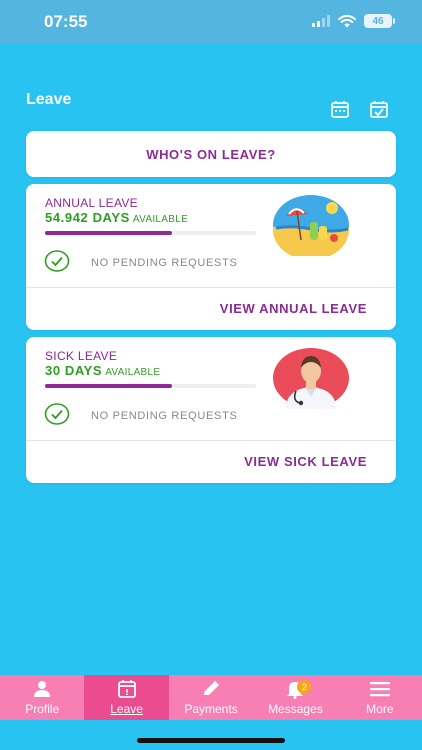  Describe the element at coordinates (66, 21) in the screenshot. I see `status-time: 07:55` at that location.